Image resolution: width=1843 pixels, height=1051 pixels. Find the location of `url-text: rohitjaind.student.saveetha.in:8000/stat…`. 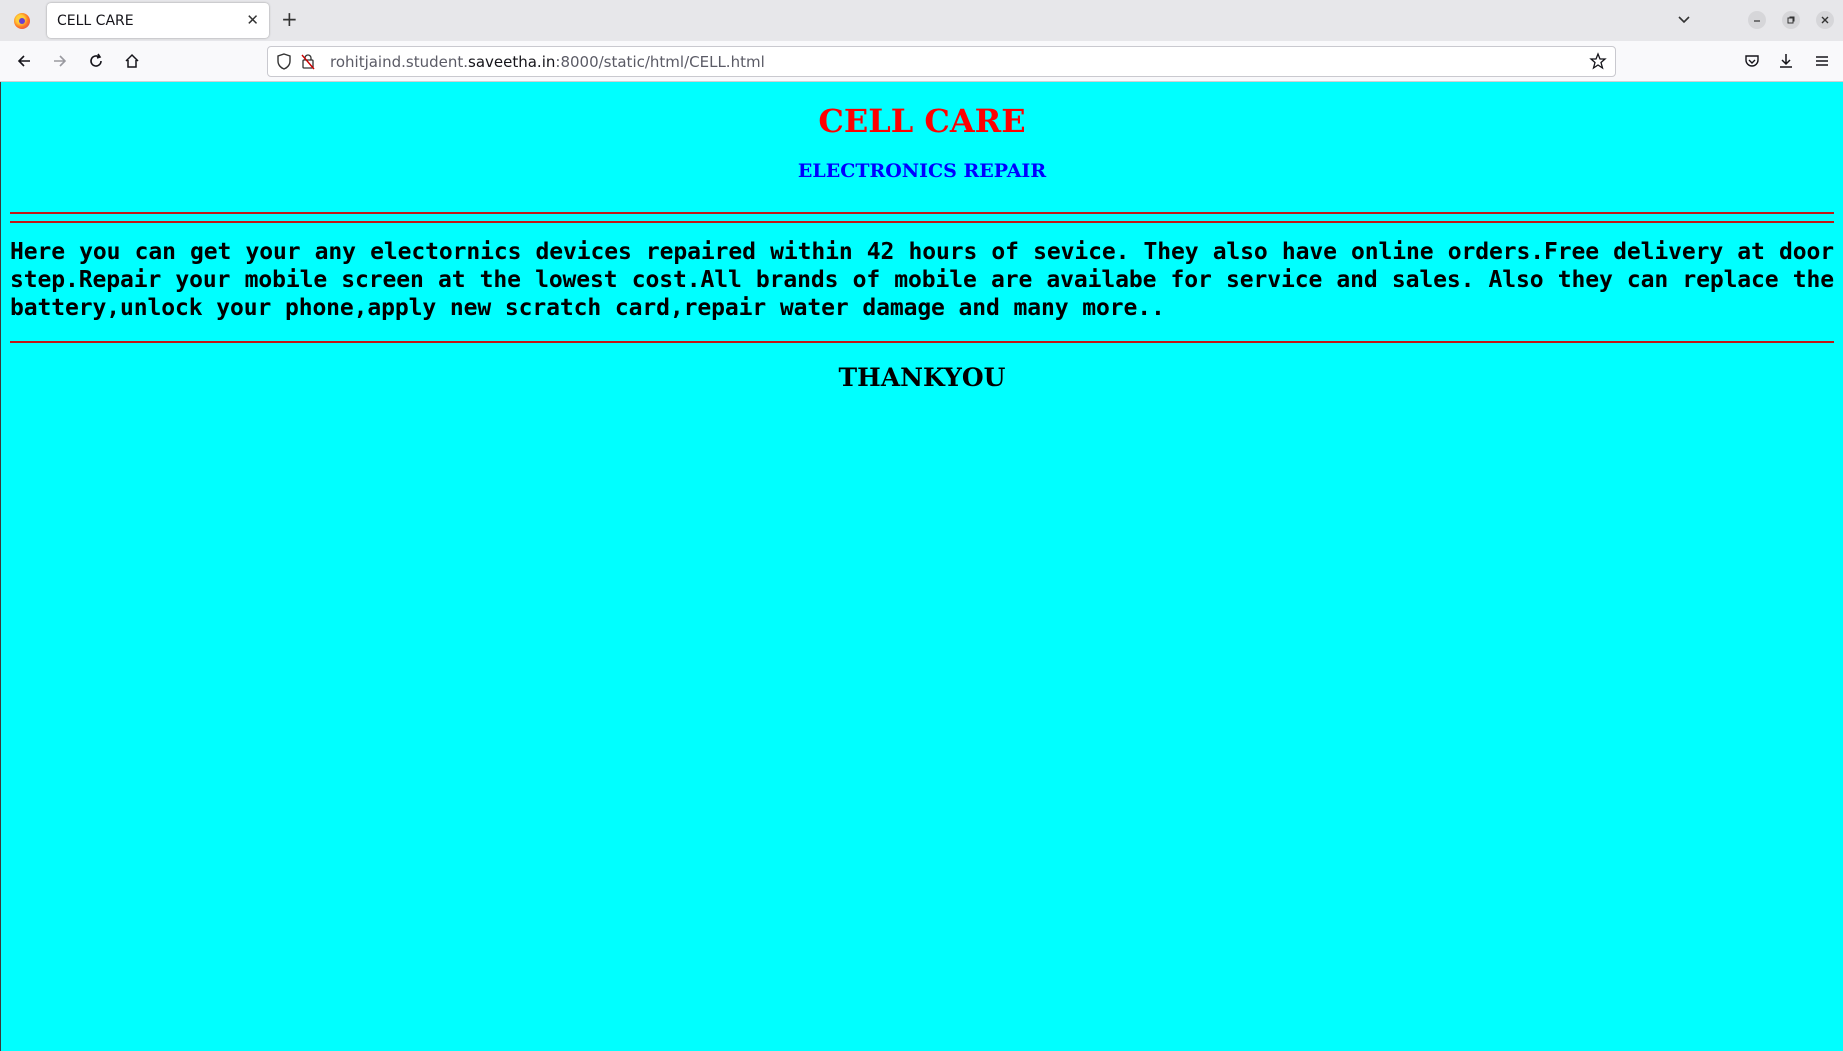

url-text: rohitjaind.student.saveetha.in:8000/stat… is located at coordinates (547, 62).